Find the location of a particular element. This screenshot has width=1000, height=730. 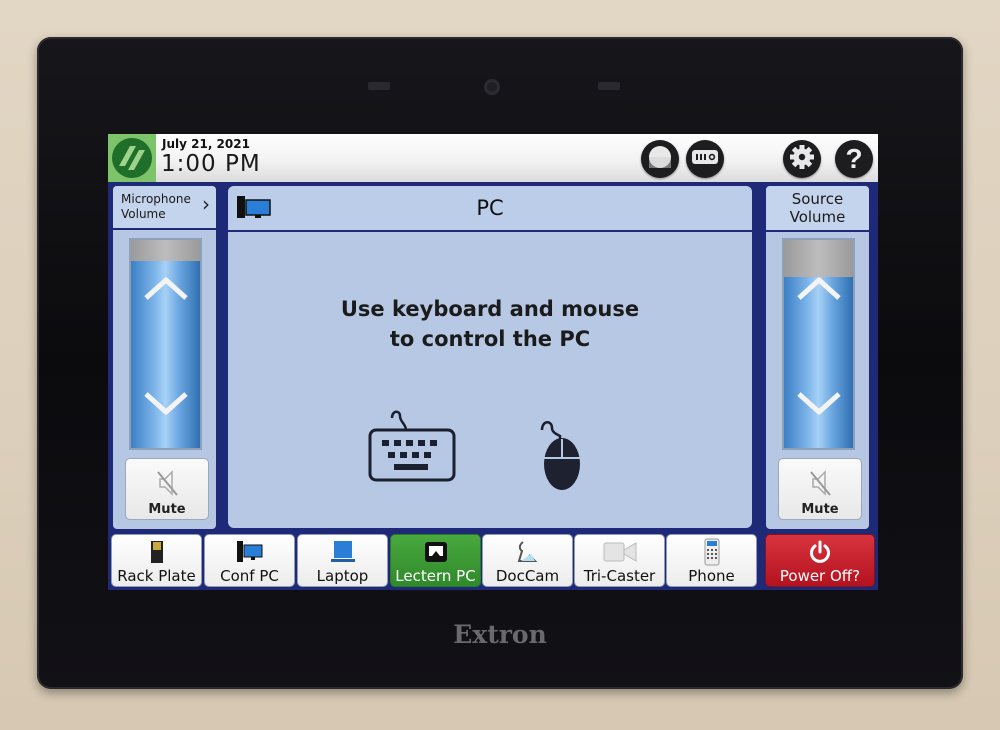

brand-logo: Extron is located at coordinates (500, 634).